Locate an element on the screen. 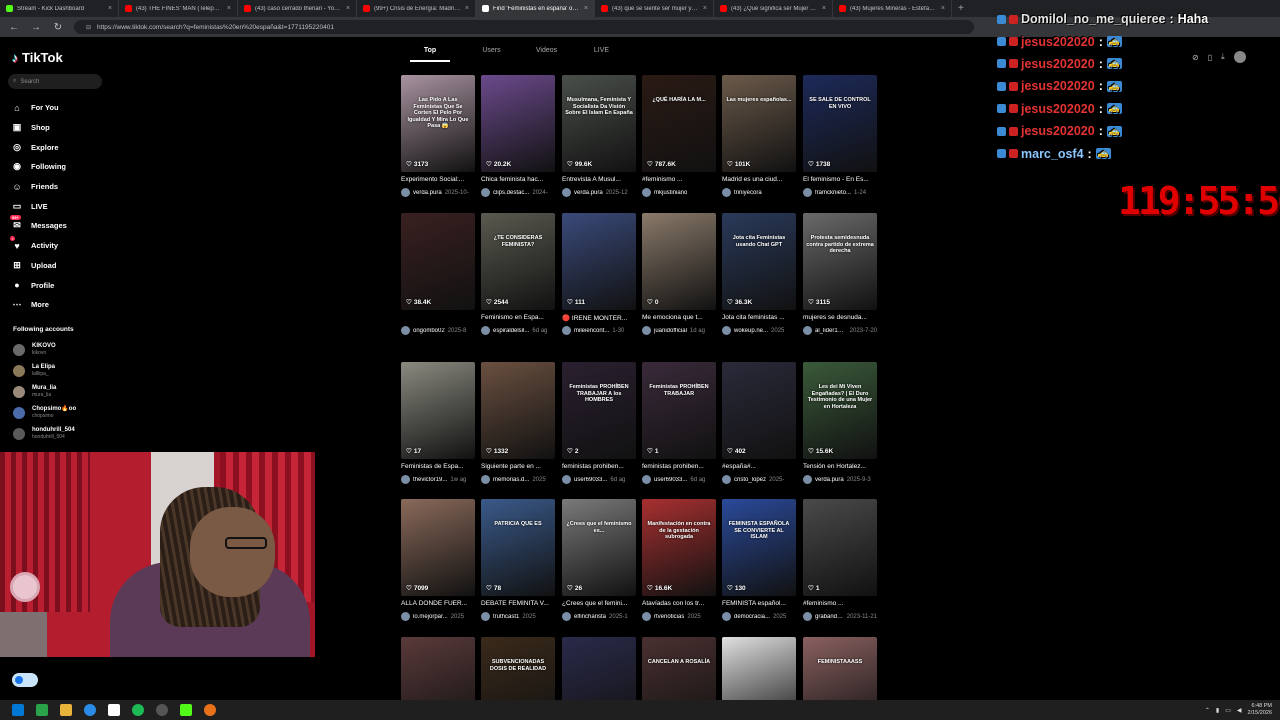  video-thumbnail: ♡ 20.2K is located at coordinates (518, 123).